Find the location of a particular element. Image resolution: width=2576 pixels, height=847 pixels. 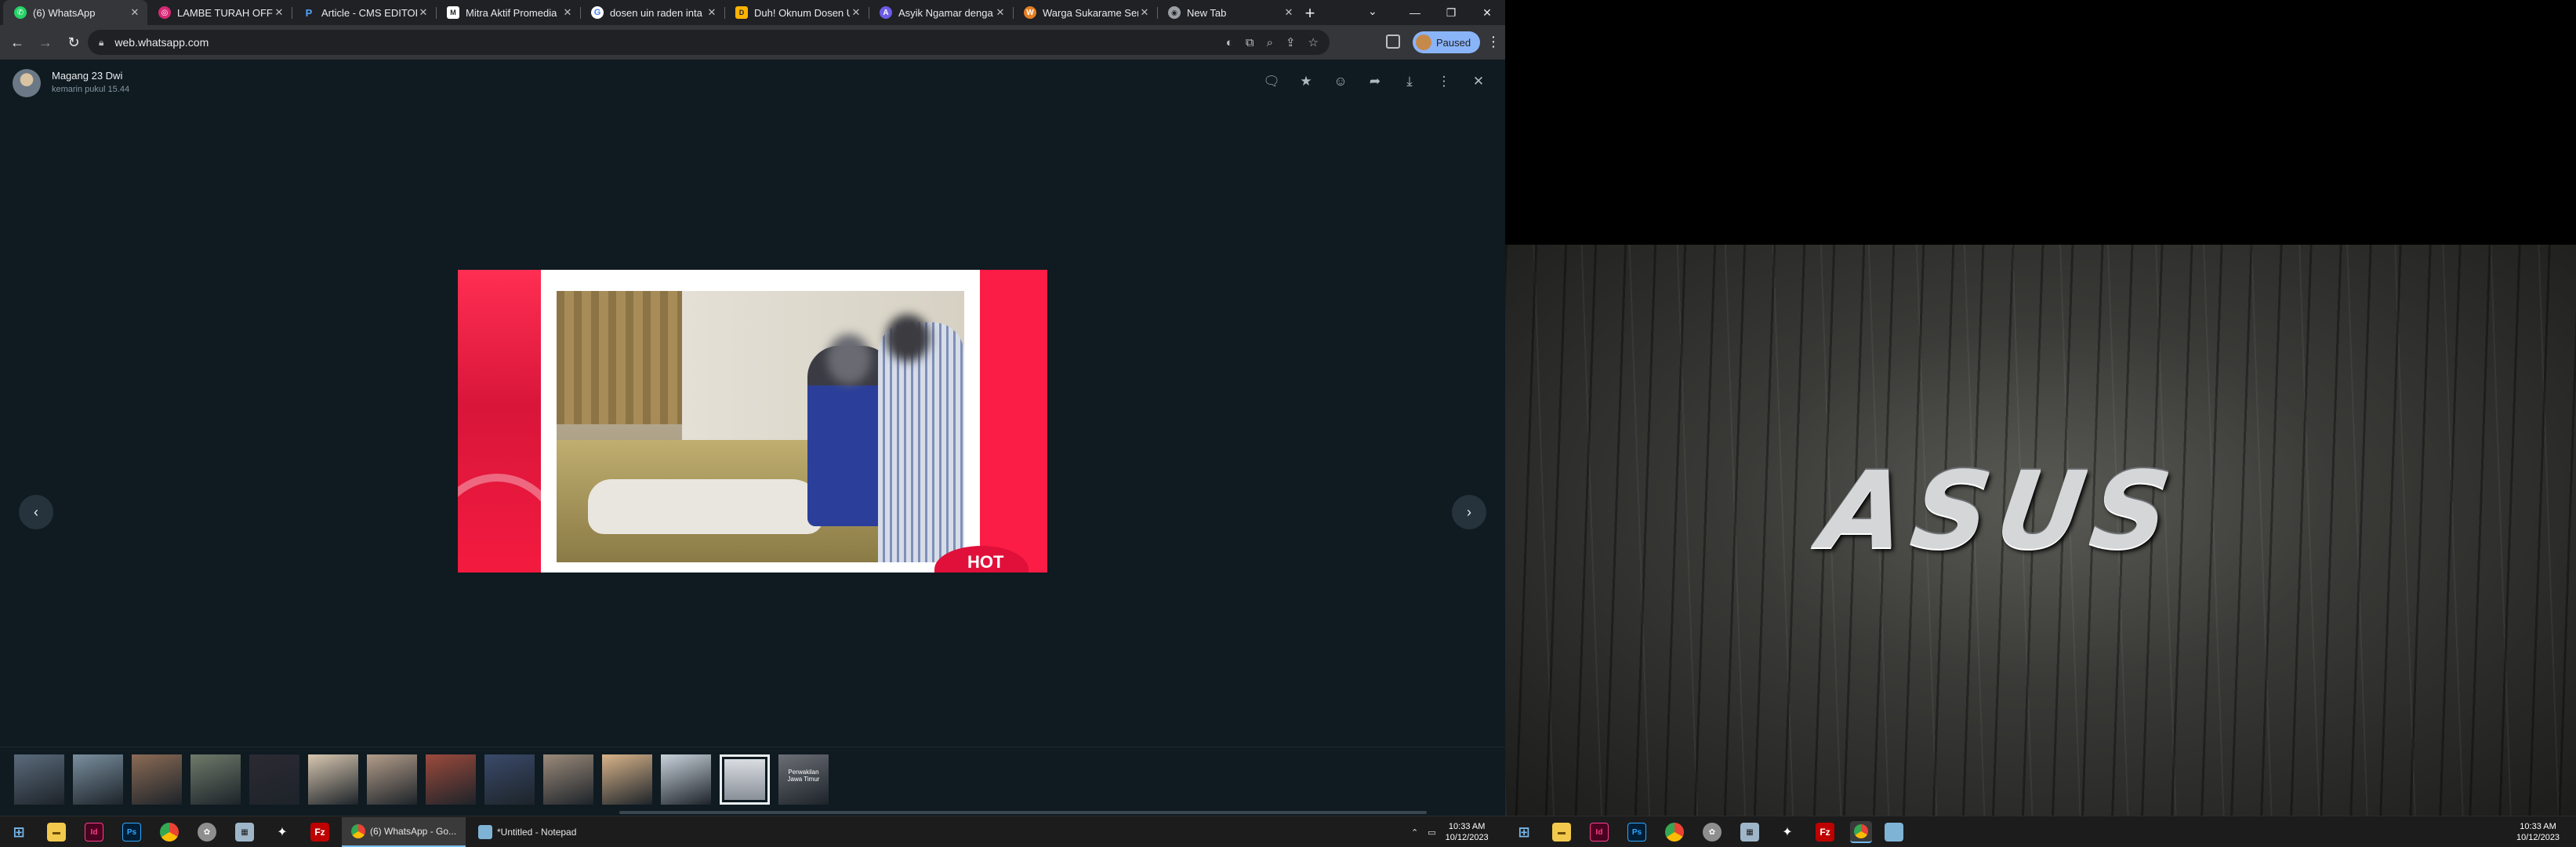

tab-search-icon: ⌄ is located at coordinates (1373, 11).